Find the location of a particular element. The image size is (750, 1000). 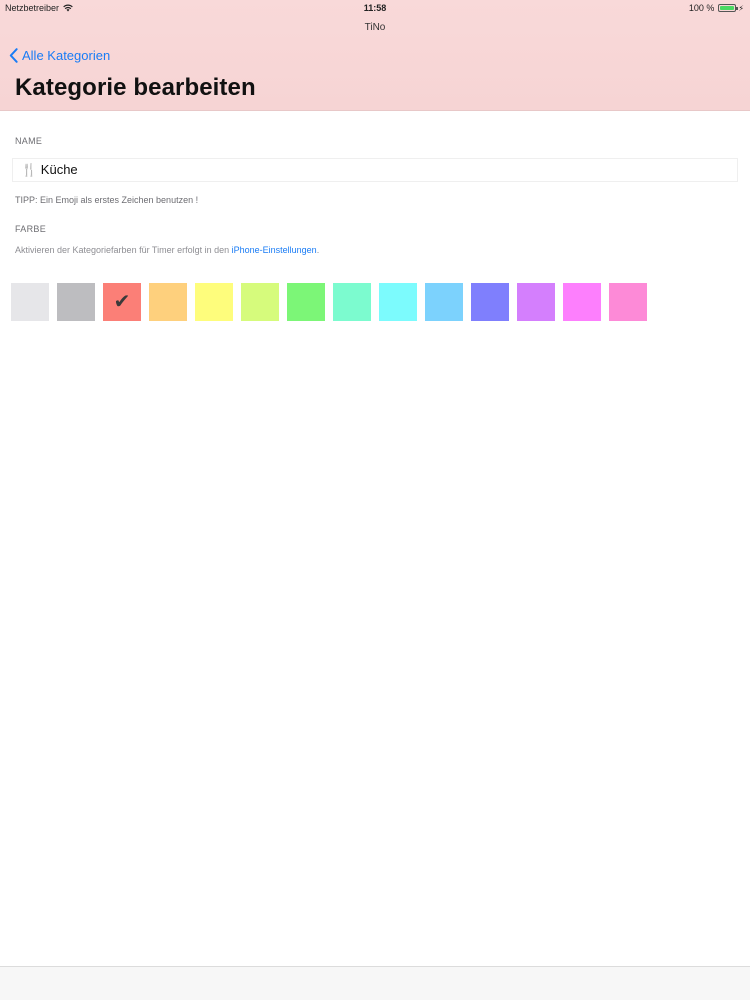

back-button: Alle Kategorien is located at coordinates (59, 55).